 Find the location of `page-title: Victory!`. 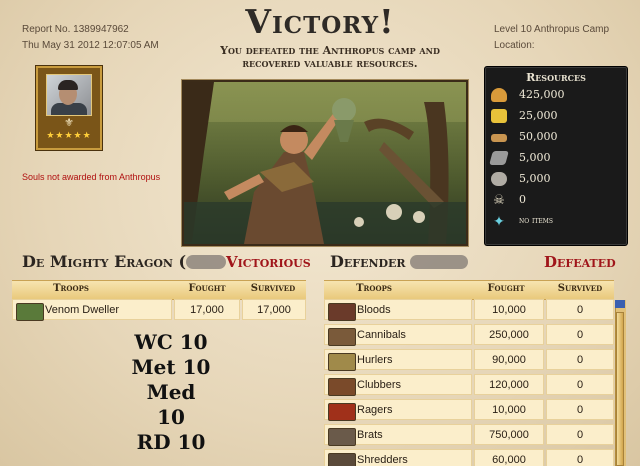

page-title: Victory! is located at coordinates (320, 21).